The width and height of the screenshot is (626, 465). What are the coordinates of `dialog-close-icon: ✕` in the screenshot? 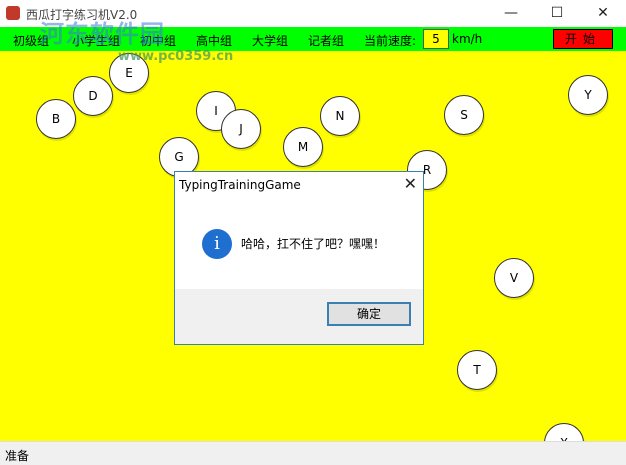 It's located at (410, 183).